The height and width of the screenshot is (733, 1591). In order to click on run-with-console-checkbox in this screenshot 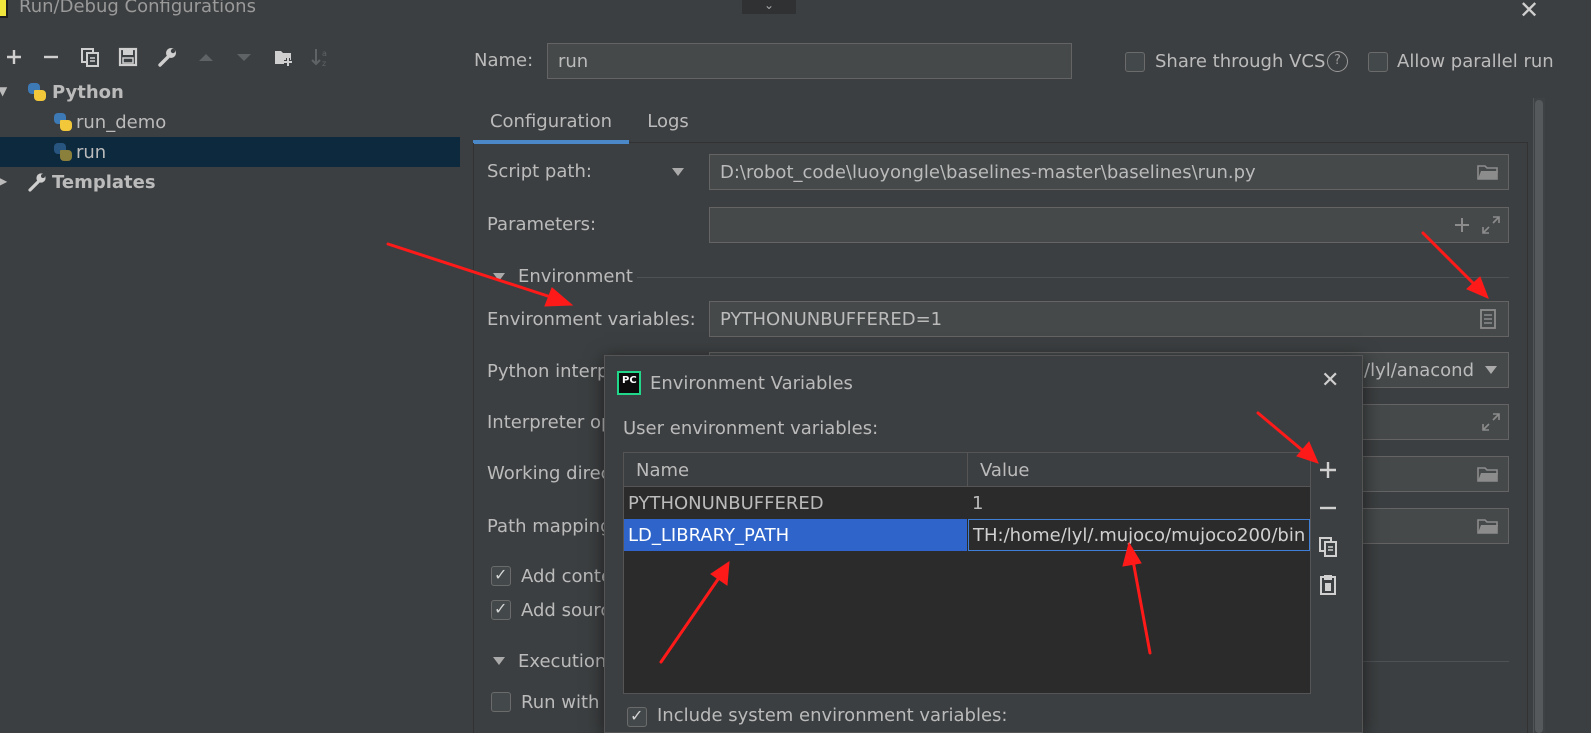, I will do `click(501, 702)`.